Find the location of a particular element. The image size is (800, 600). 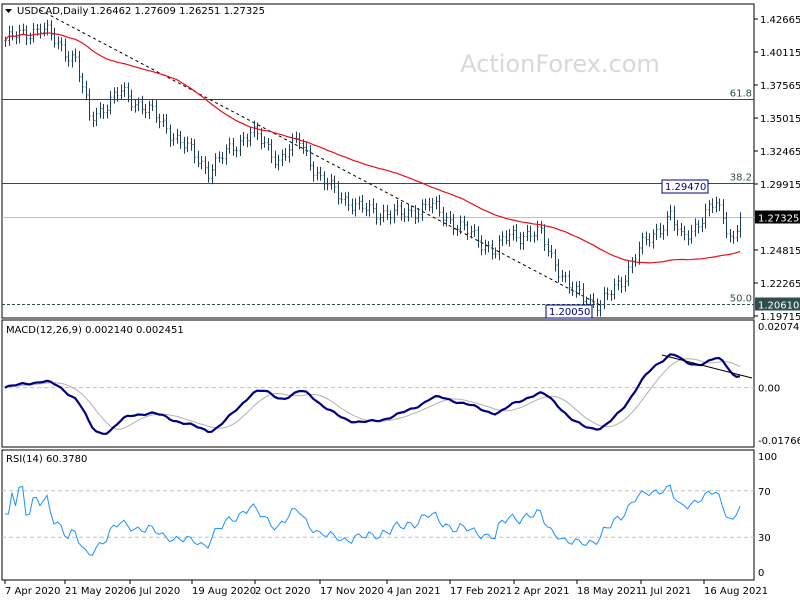

macd-tick-label: -0.017661 is located at coordinates (779, 441).